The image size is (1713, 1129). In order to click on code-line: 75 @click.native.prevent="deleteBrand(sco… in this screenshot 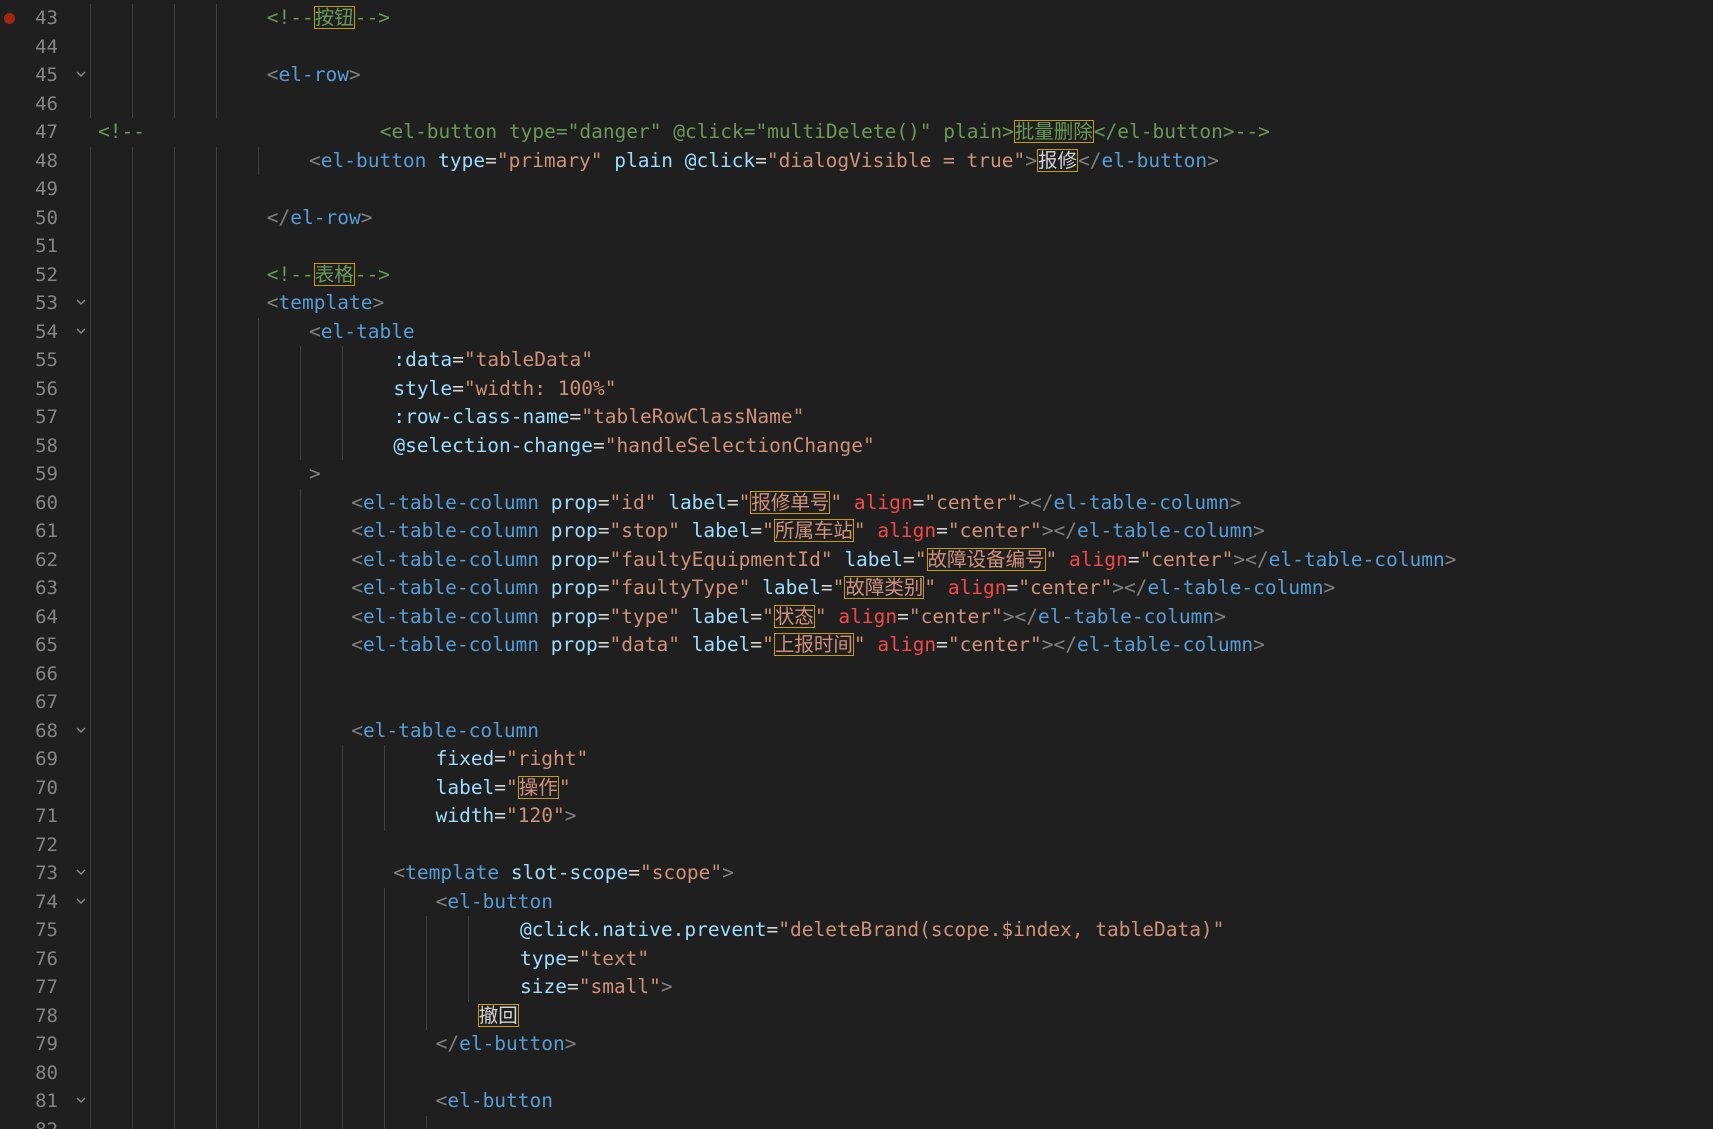, I will do `click(856, 930)`.